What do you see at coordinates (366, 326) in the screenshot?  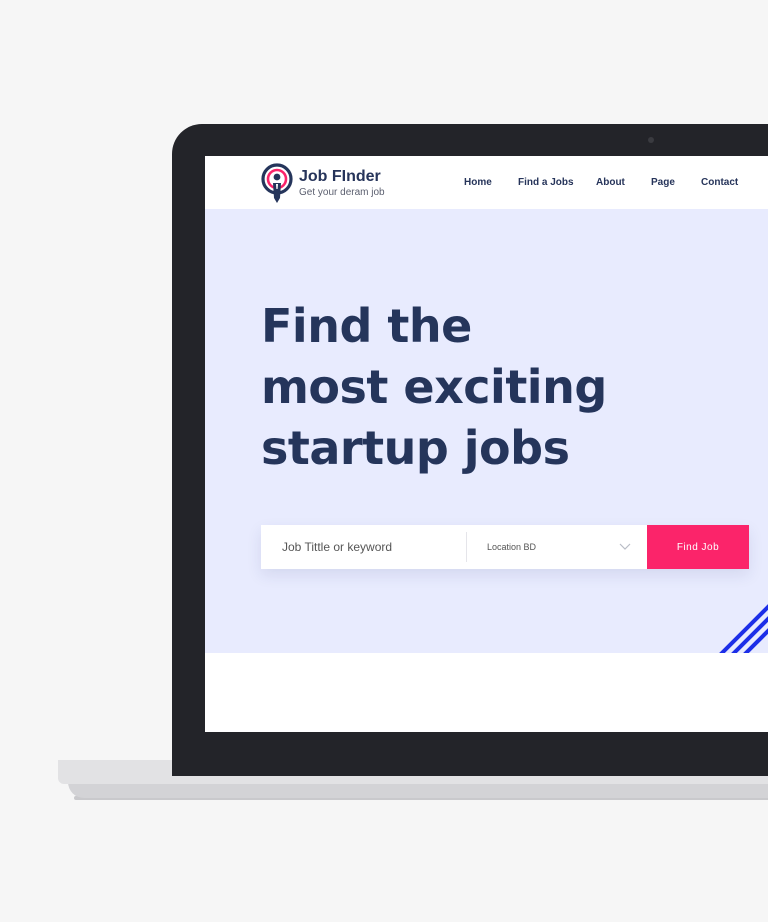 I see `hero-title-line: Find the` at bounding box center [366, 326].